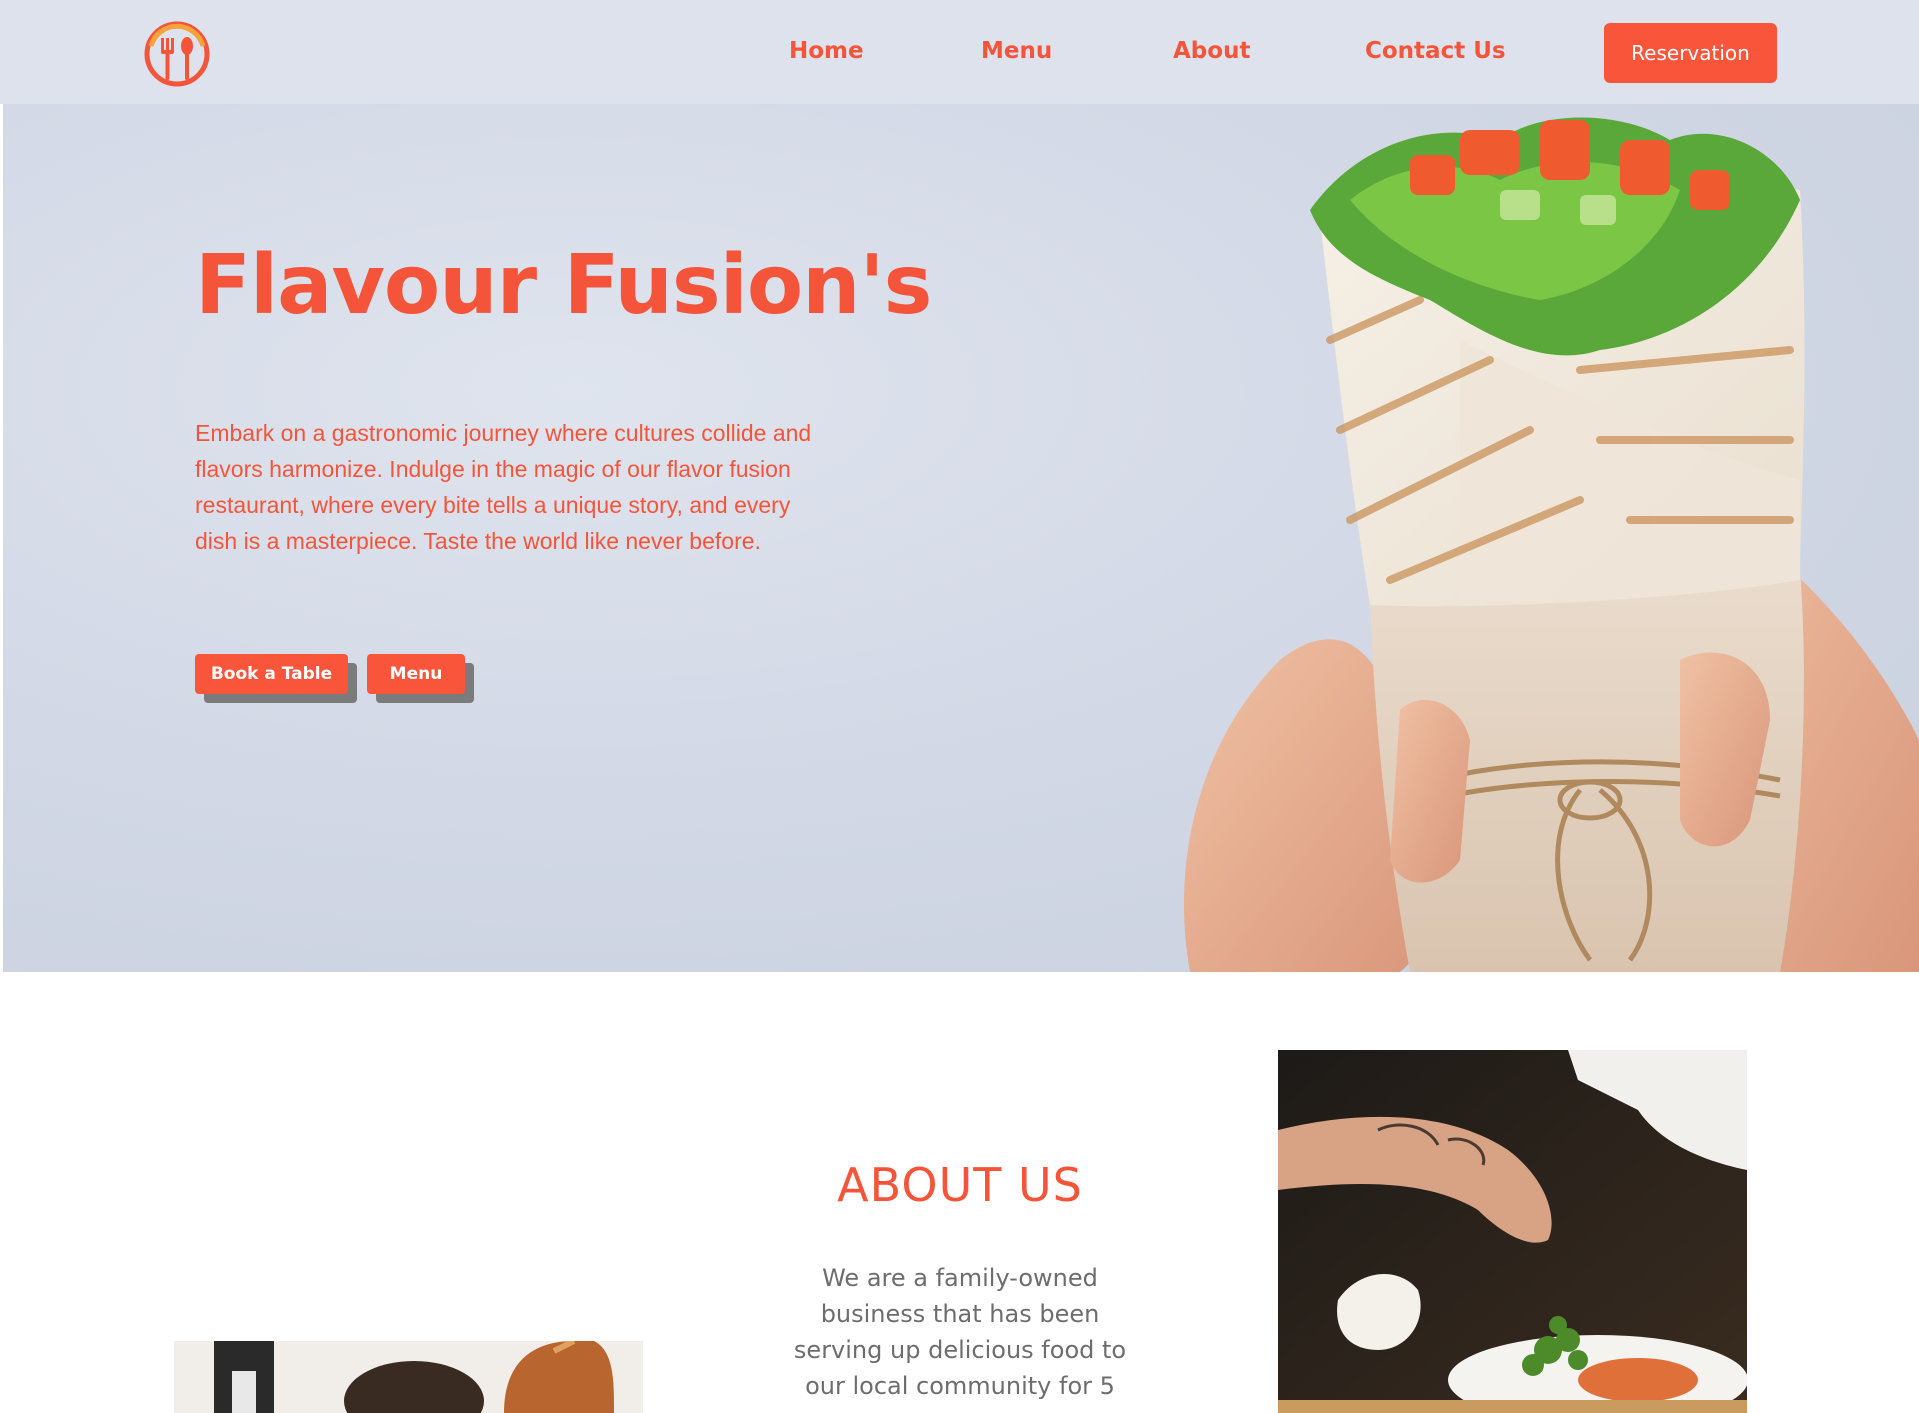  Describe the element at coordinates (408, 1377) in the screenshot. I see `chef-cooking-image` at that location.